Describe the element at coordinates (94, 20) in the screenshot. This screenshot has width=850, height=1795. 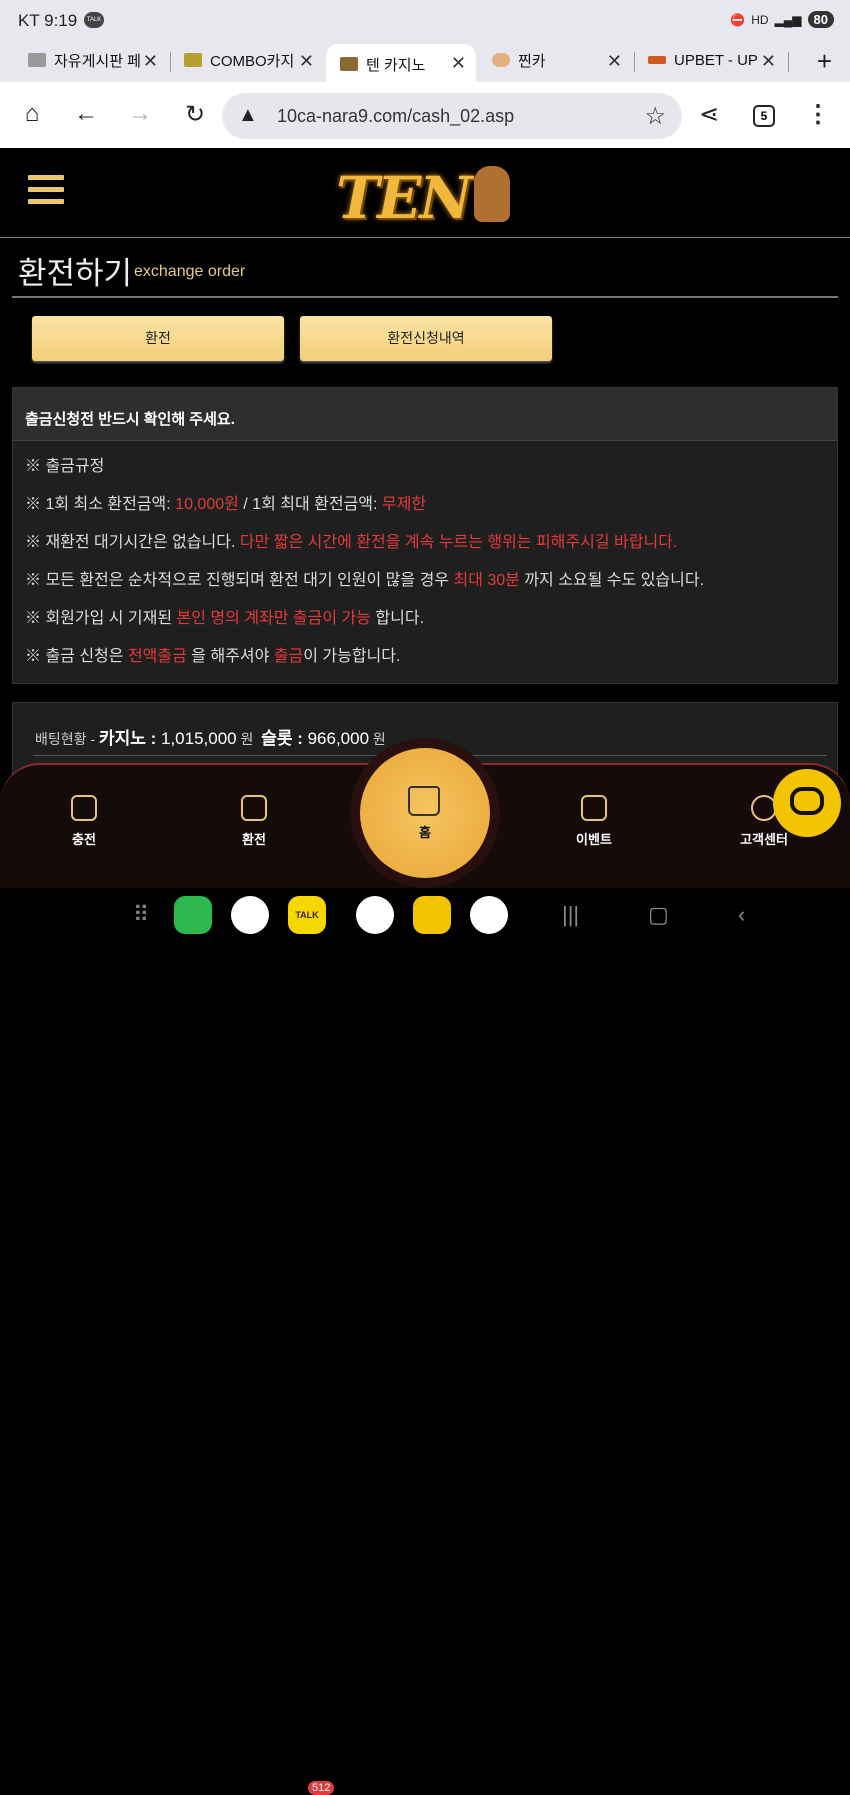
I see `kakaotalk-notification-icon: TALK` at that location.